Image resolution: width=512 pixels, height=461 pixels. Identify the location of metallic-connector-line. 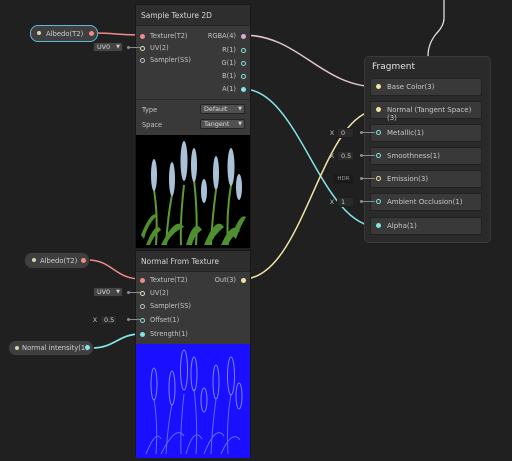
(367, 132).